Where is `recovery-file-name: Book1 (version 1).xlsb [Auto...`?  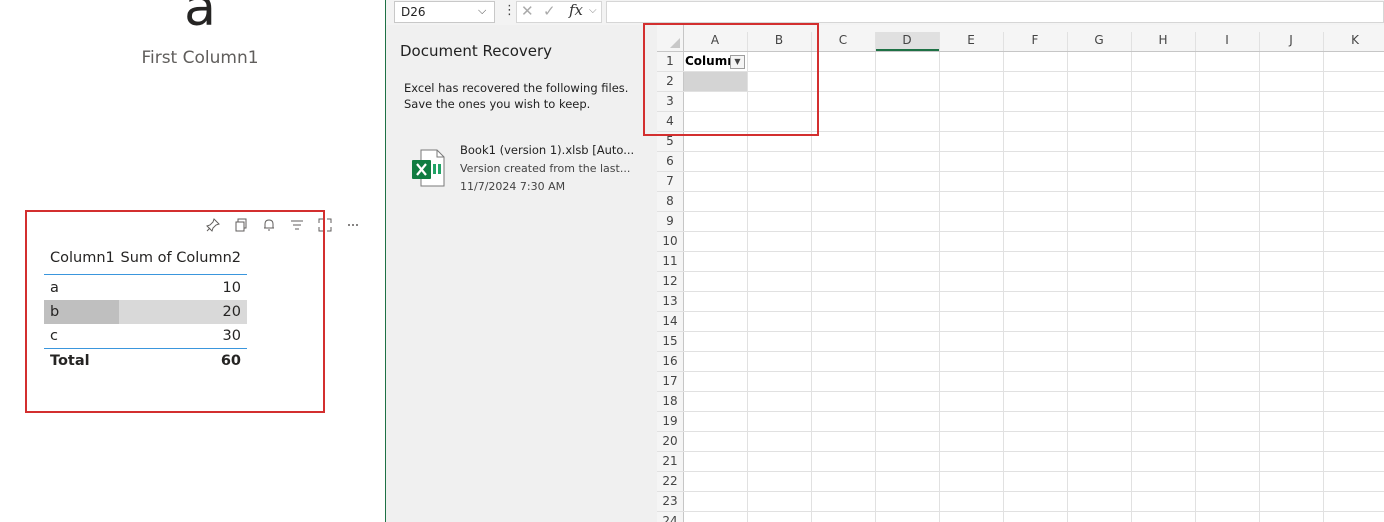 recovery-file-name: Book1 (version 1).xlsb [Auto... is located at coordinates (547, 150).